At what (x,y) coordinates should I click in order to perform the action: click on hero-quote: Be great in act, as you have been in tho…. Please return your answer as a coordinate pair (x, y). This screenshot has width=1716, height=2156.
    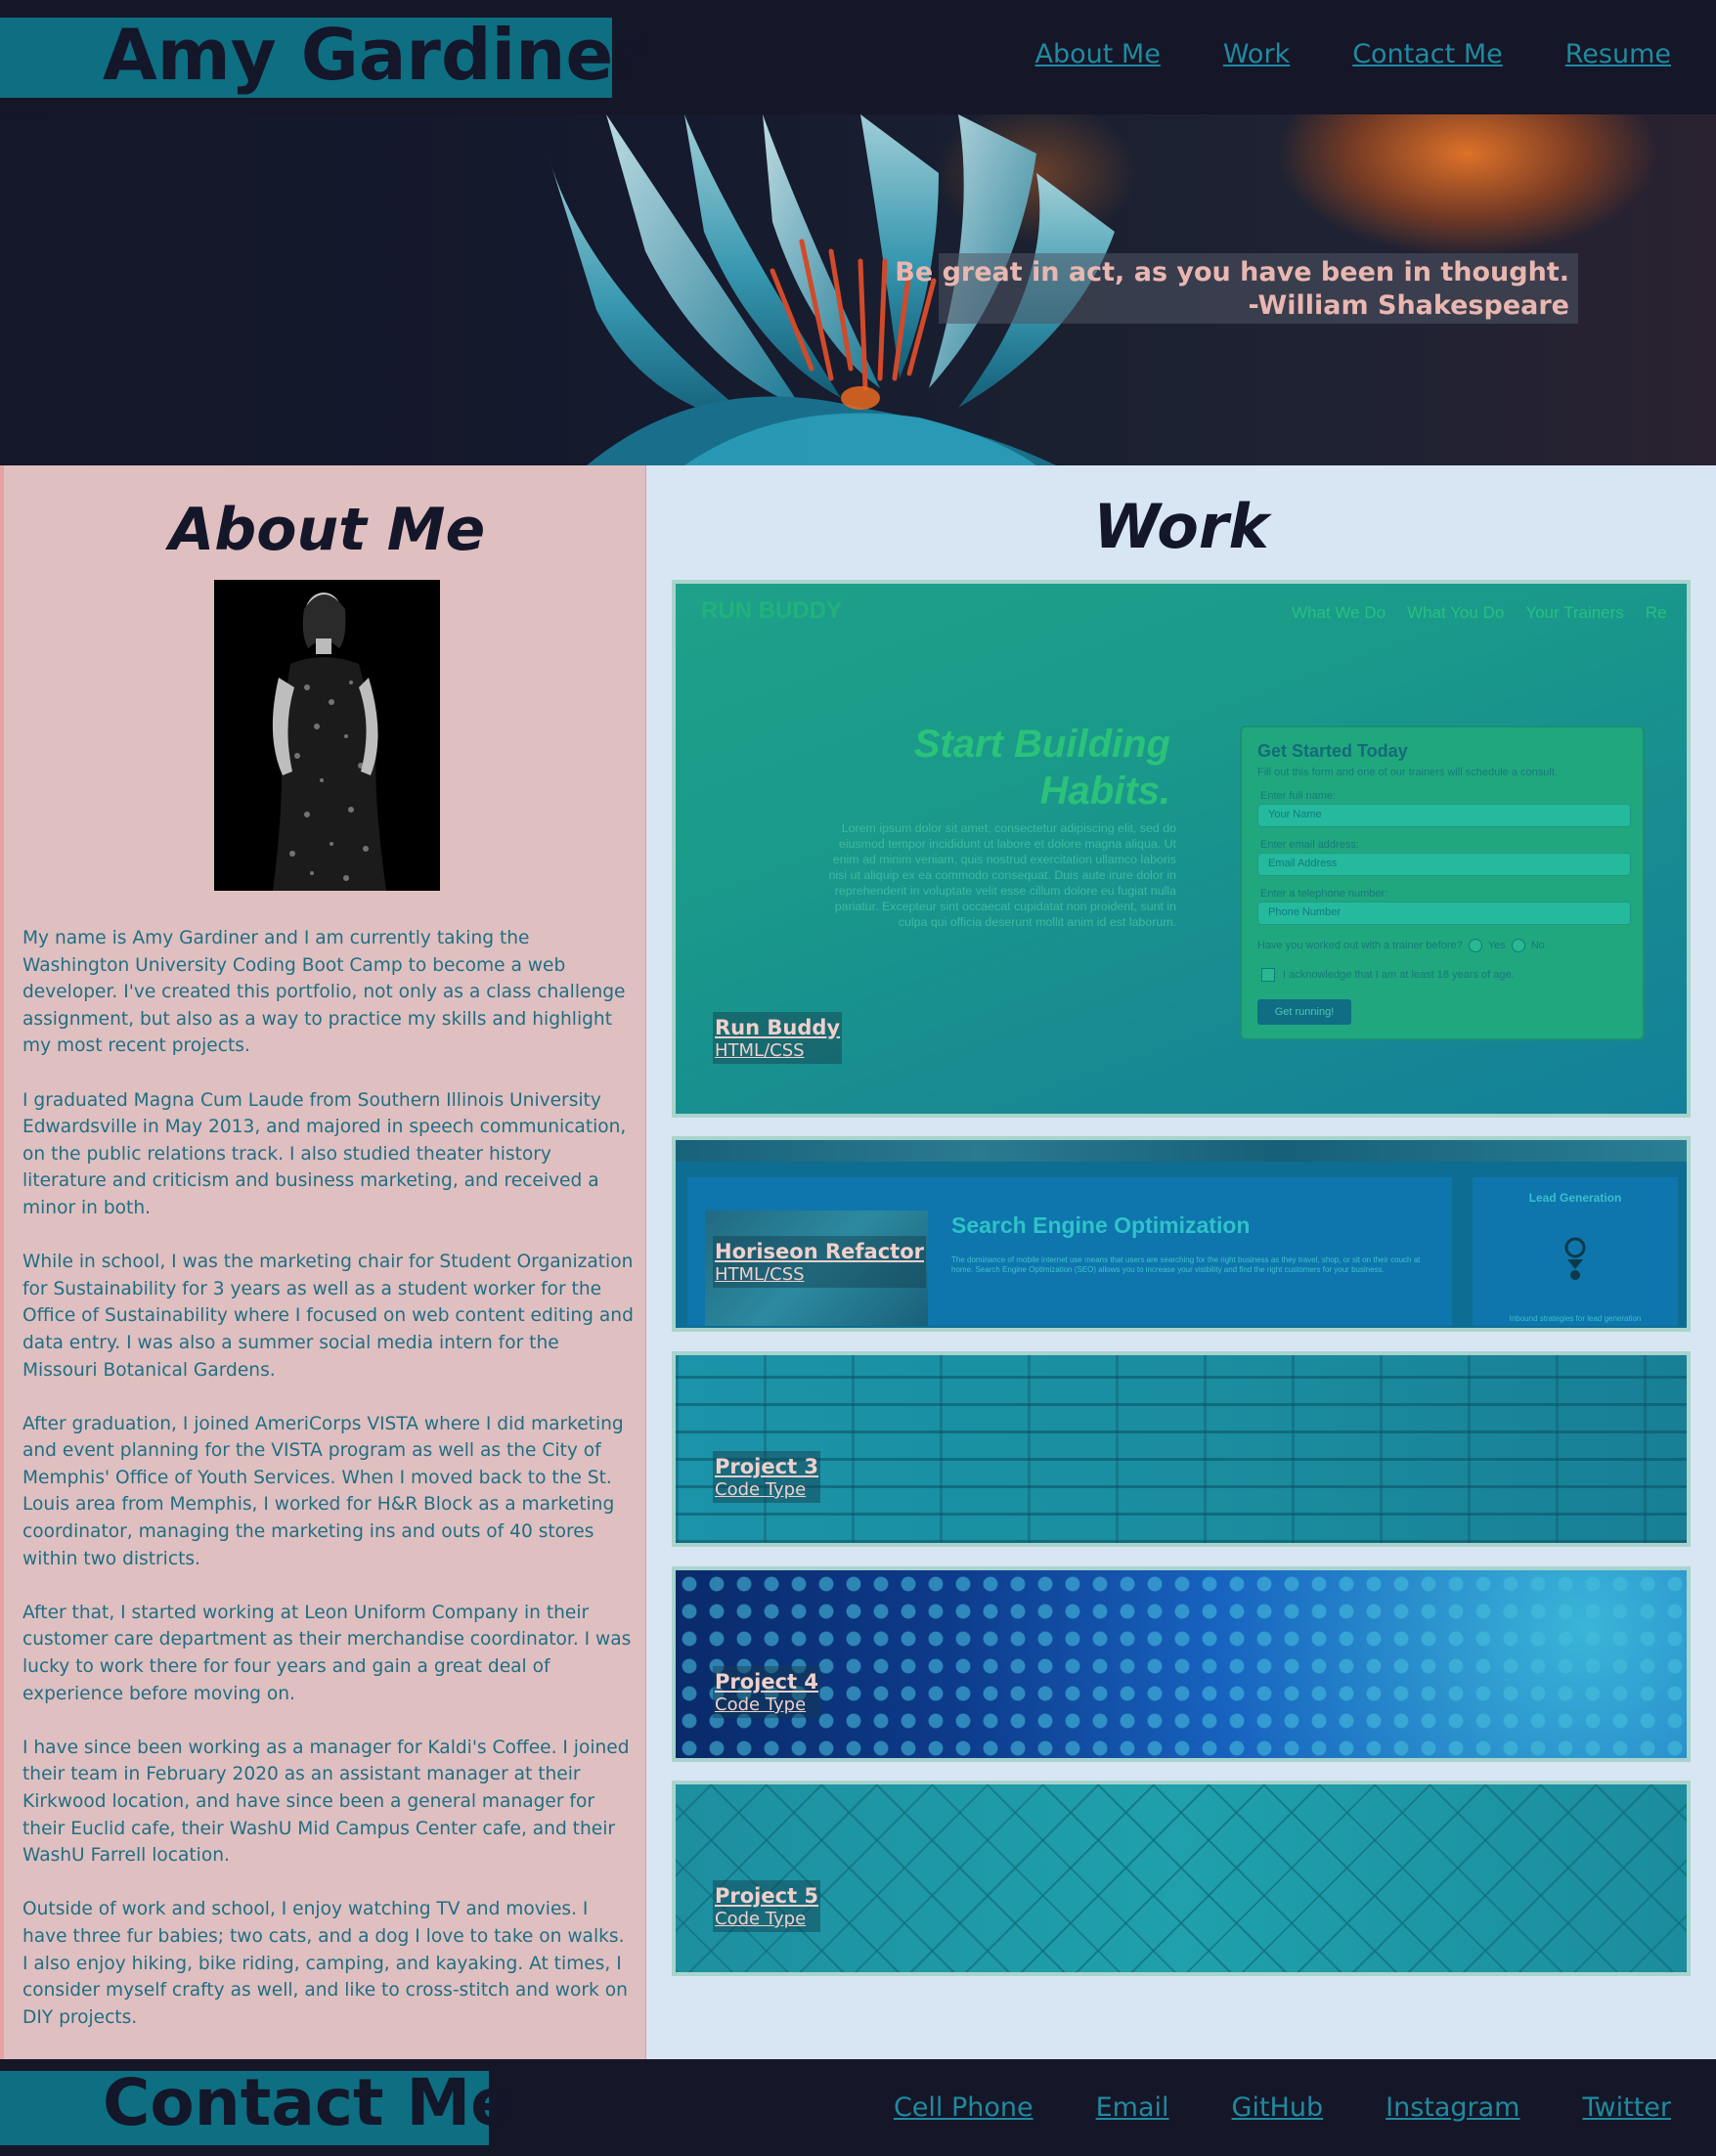
    Looking at the image, I should click on (1232, 289).